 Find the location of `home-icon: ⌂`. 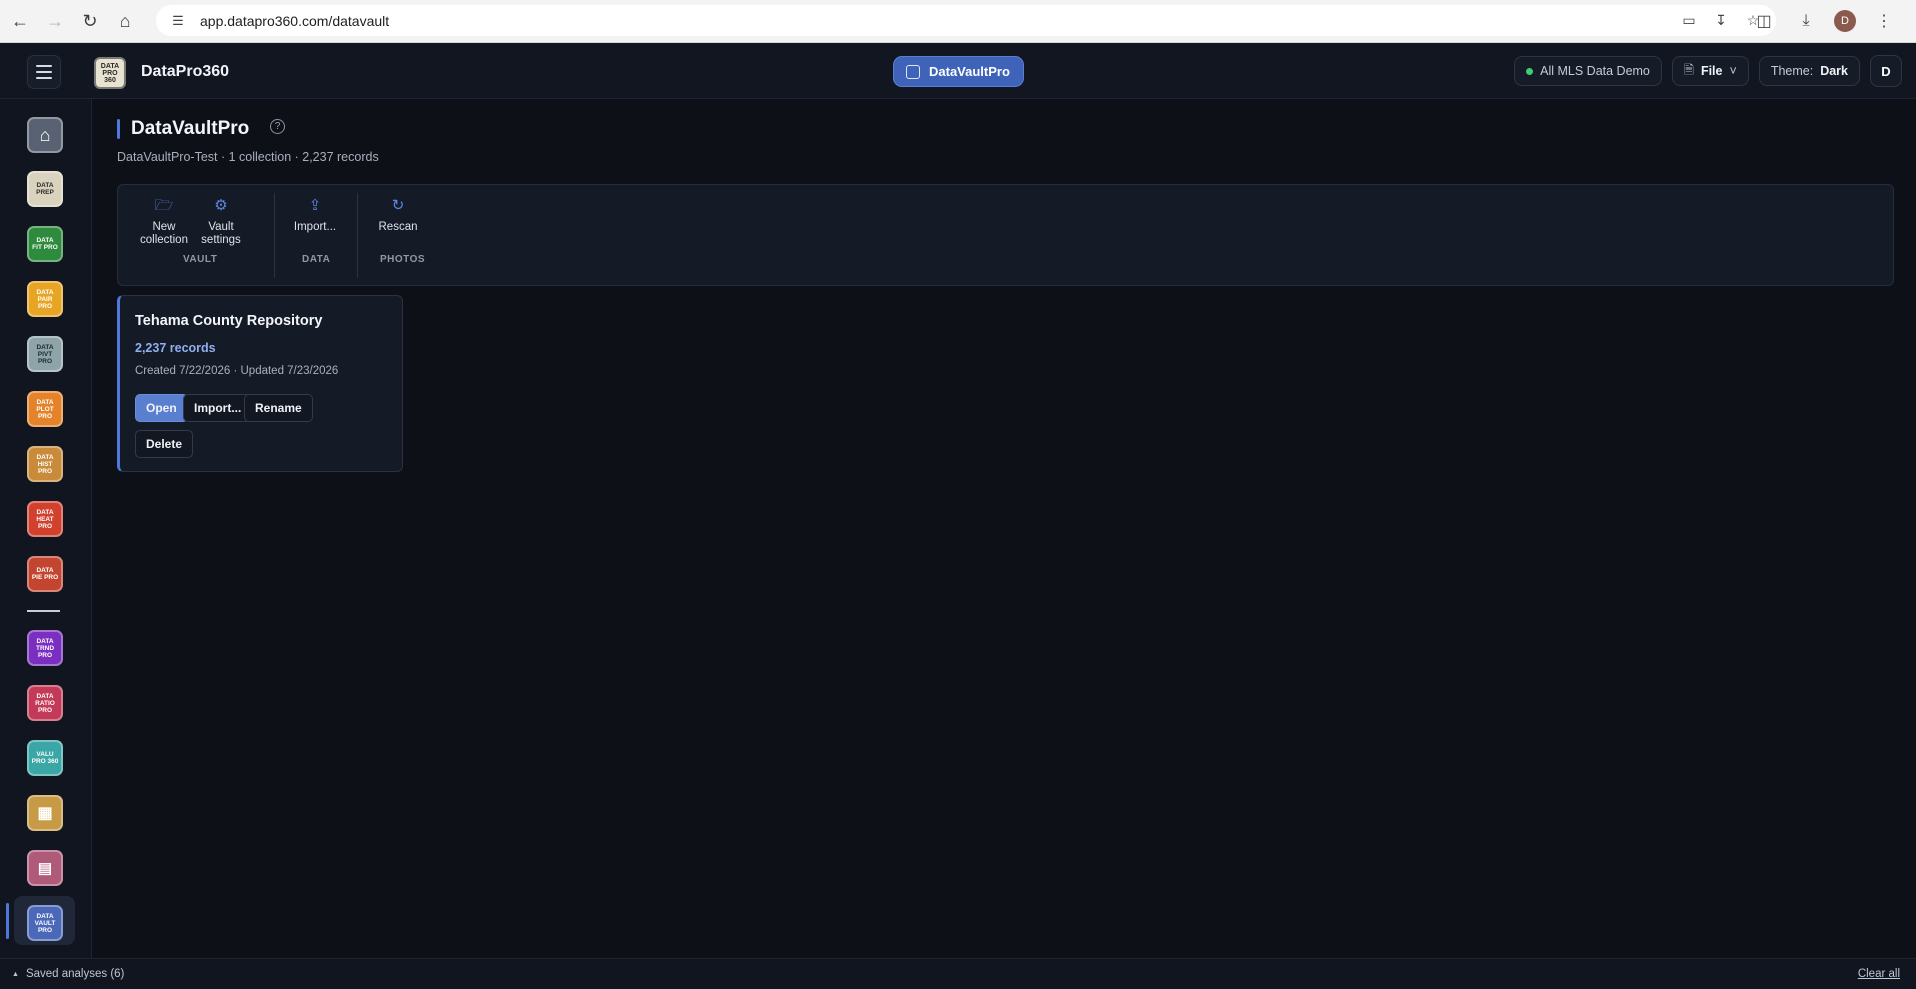

home-icon: ⌂ is located at coordinates (45, 134).